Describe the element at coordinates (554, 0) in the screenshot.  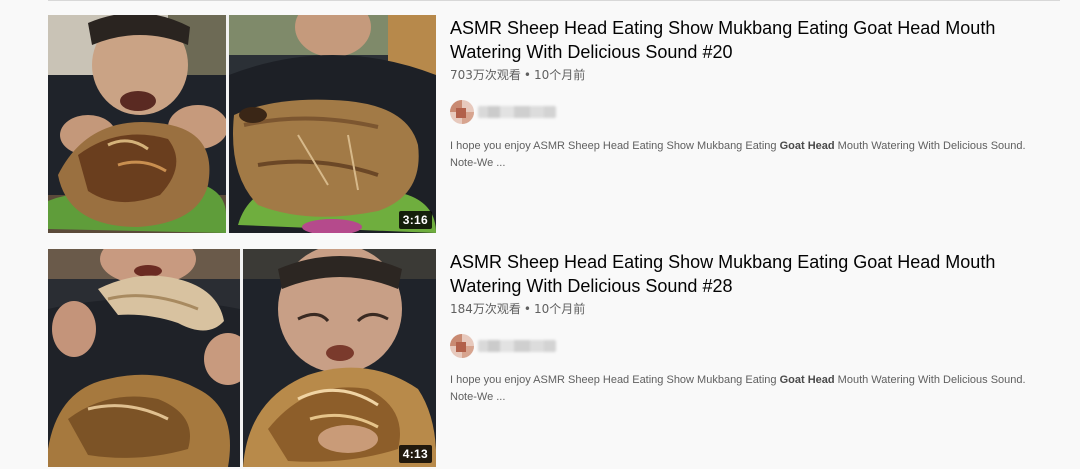
I see `top-divider` at that location.